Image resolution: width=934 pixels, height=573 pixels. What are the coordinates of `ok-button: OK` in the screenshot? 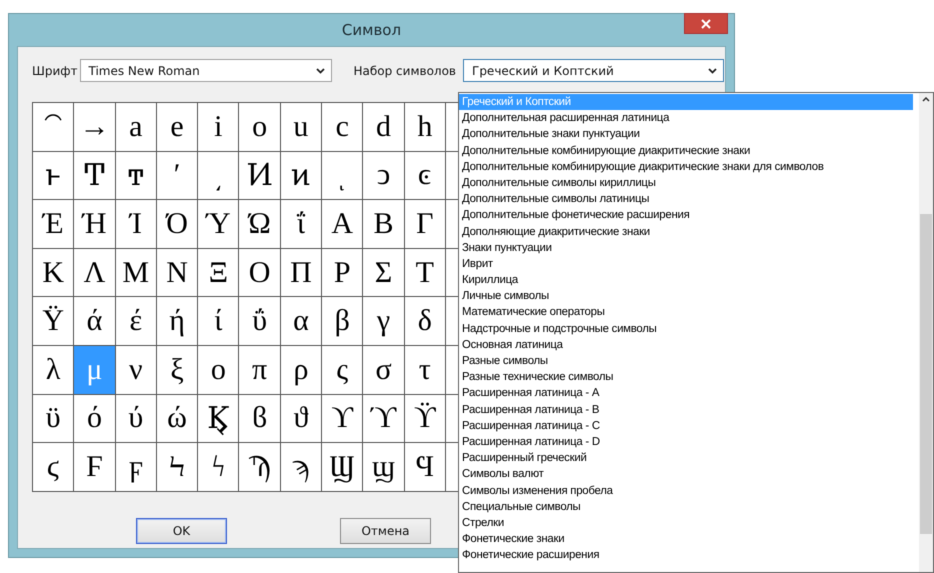 It's located at (181, 531).